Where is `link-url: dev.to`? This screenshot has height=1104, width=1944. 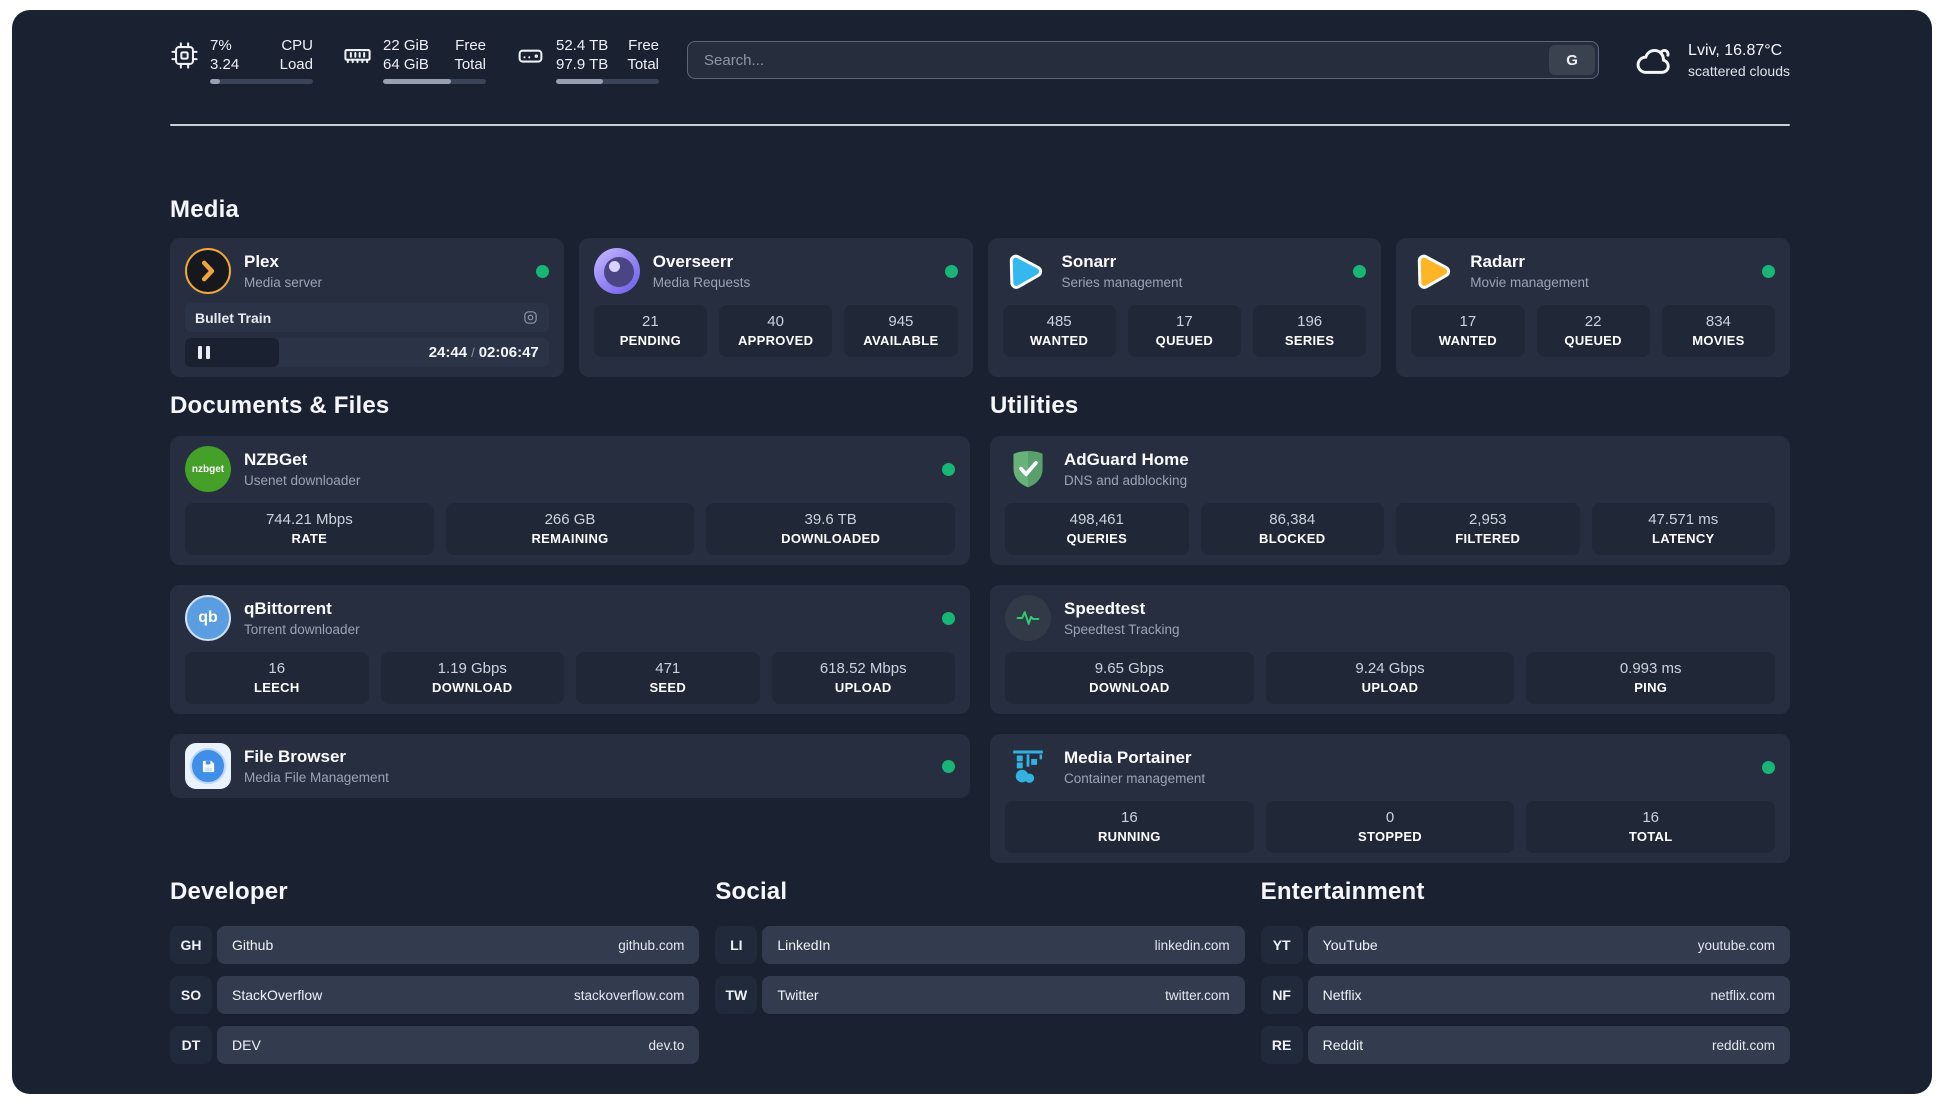 link-url: dev.to is located at coordinates (666, 1045).